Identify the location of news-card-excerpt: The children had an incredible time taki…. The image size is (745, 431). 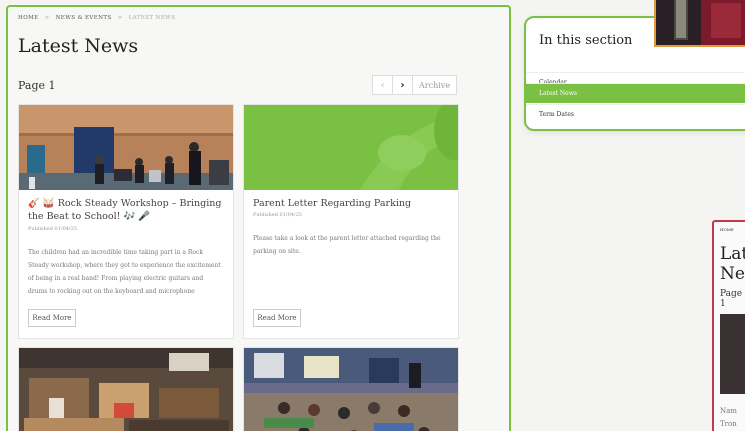
(124, 272).